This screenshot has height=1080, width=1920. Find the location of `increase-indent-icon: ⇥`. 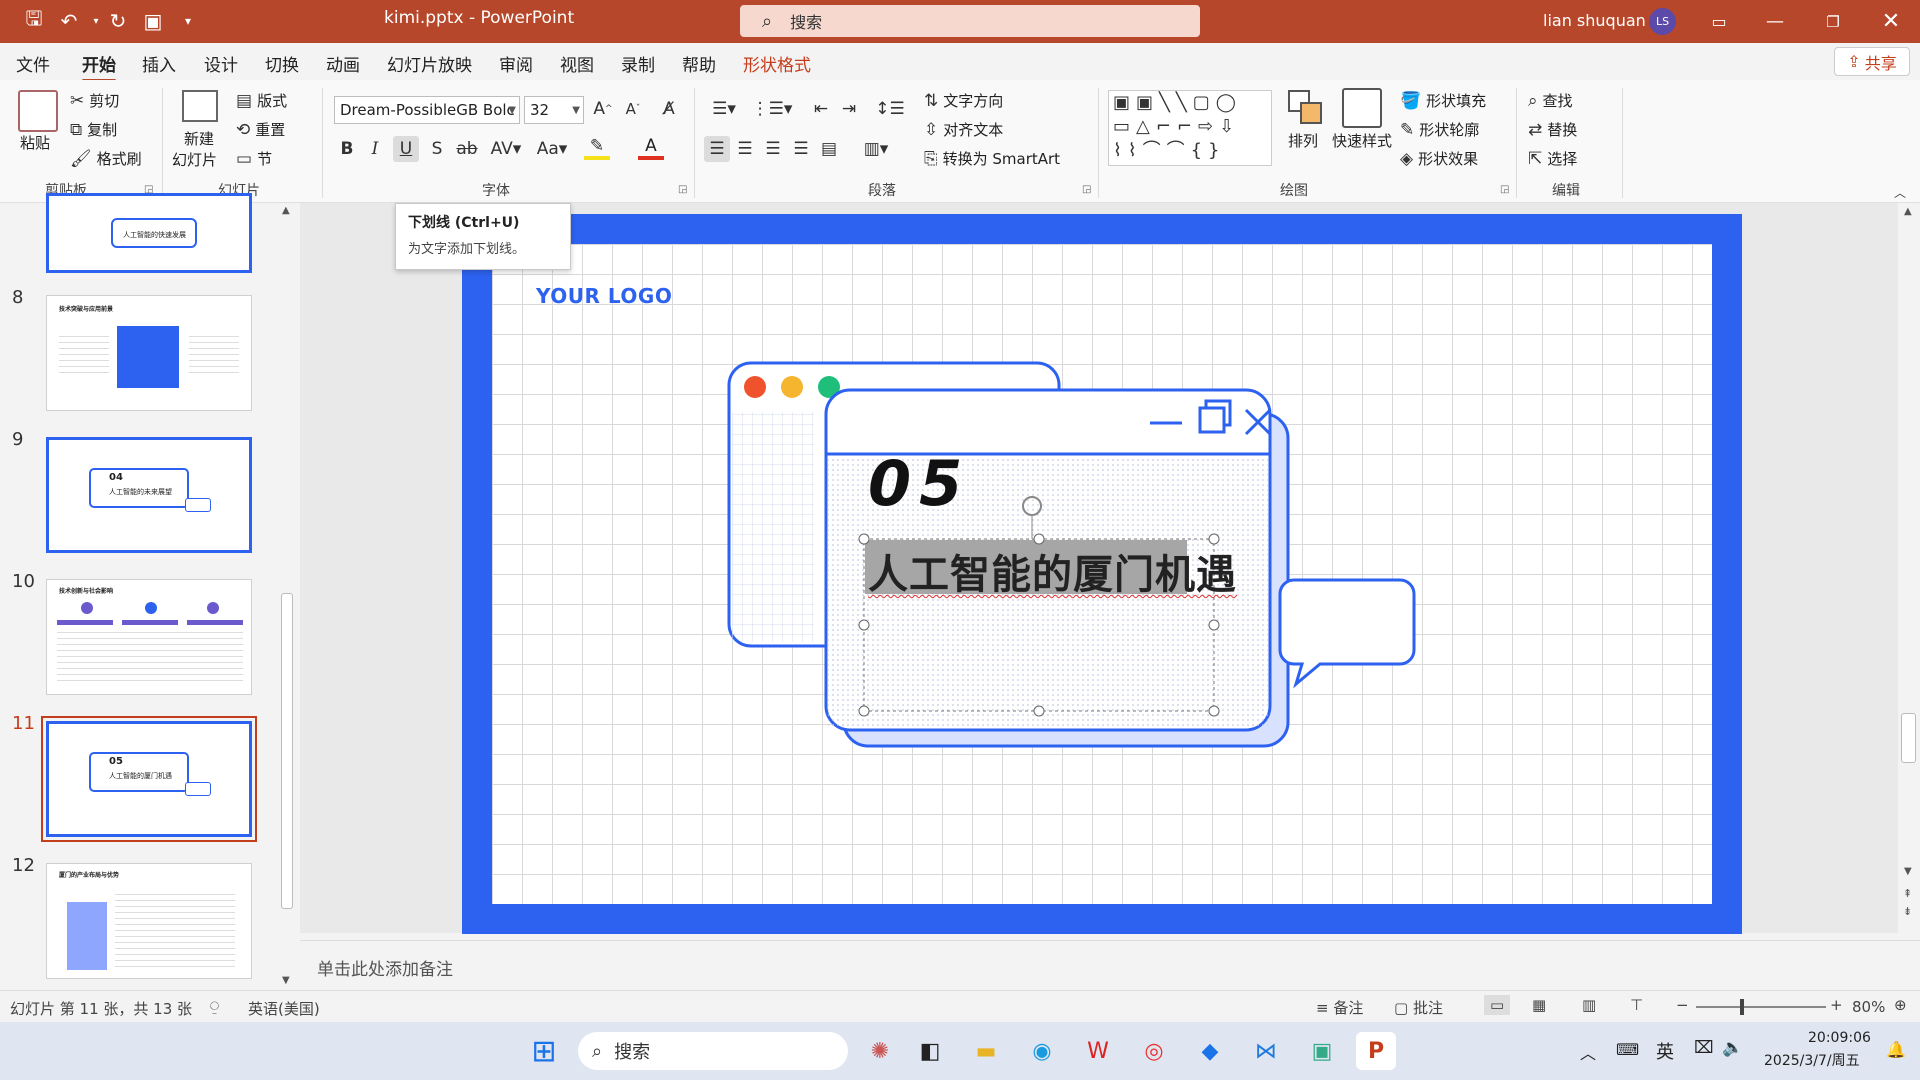

increase-indent-icon: ⇥ is located at coordinates (849, 109).